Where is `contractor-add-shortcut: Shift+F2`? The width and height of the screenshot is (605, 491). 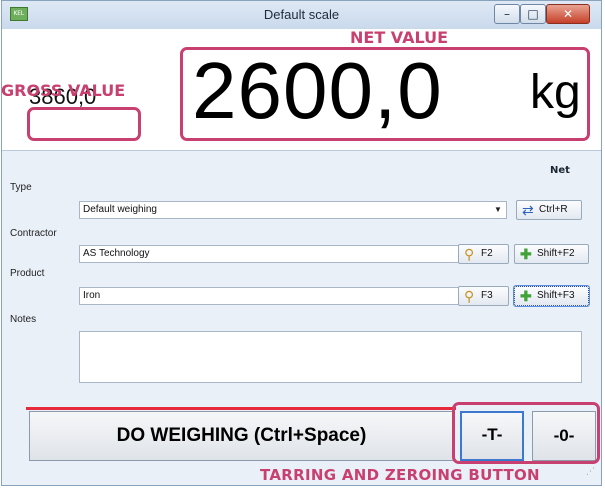 contractor-add-shortcut: Shift+F2 is located at coordinates (556, 253).